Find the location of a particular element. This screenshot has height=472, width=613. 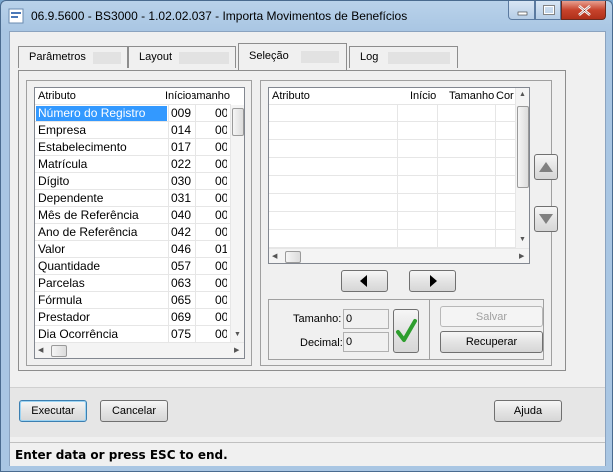

scroll-up-icon: ▲ is located at coordinates (522, 95).